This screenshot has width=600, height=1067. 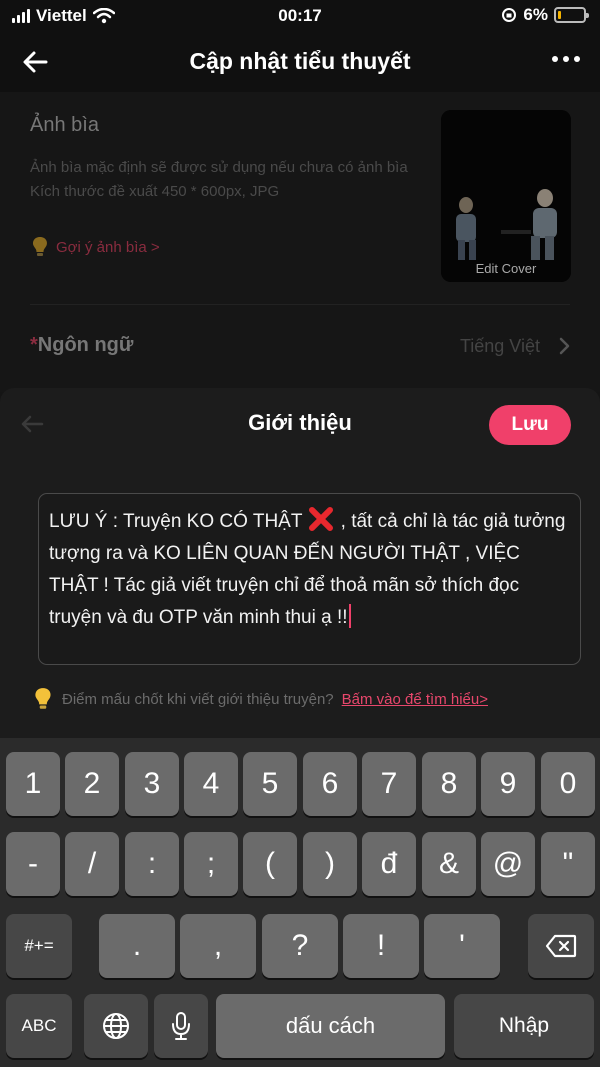 What do you see at coordinates (300, 304) in the screenshot?
I see `divider` at bounding box center [300, 304].